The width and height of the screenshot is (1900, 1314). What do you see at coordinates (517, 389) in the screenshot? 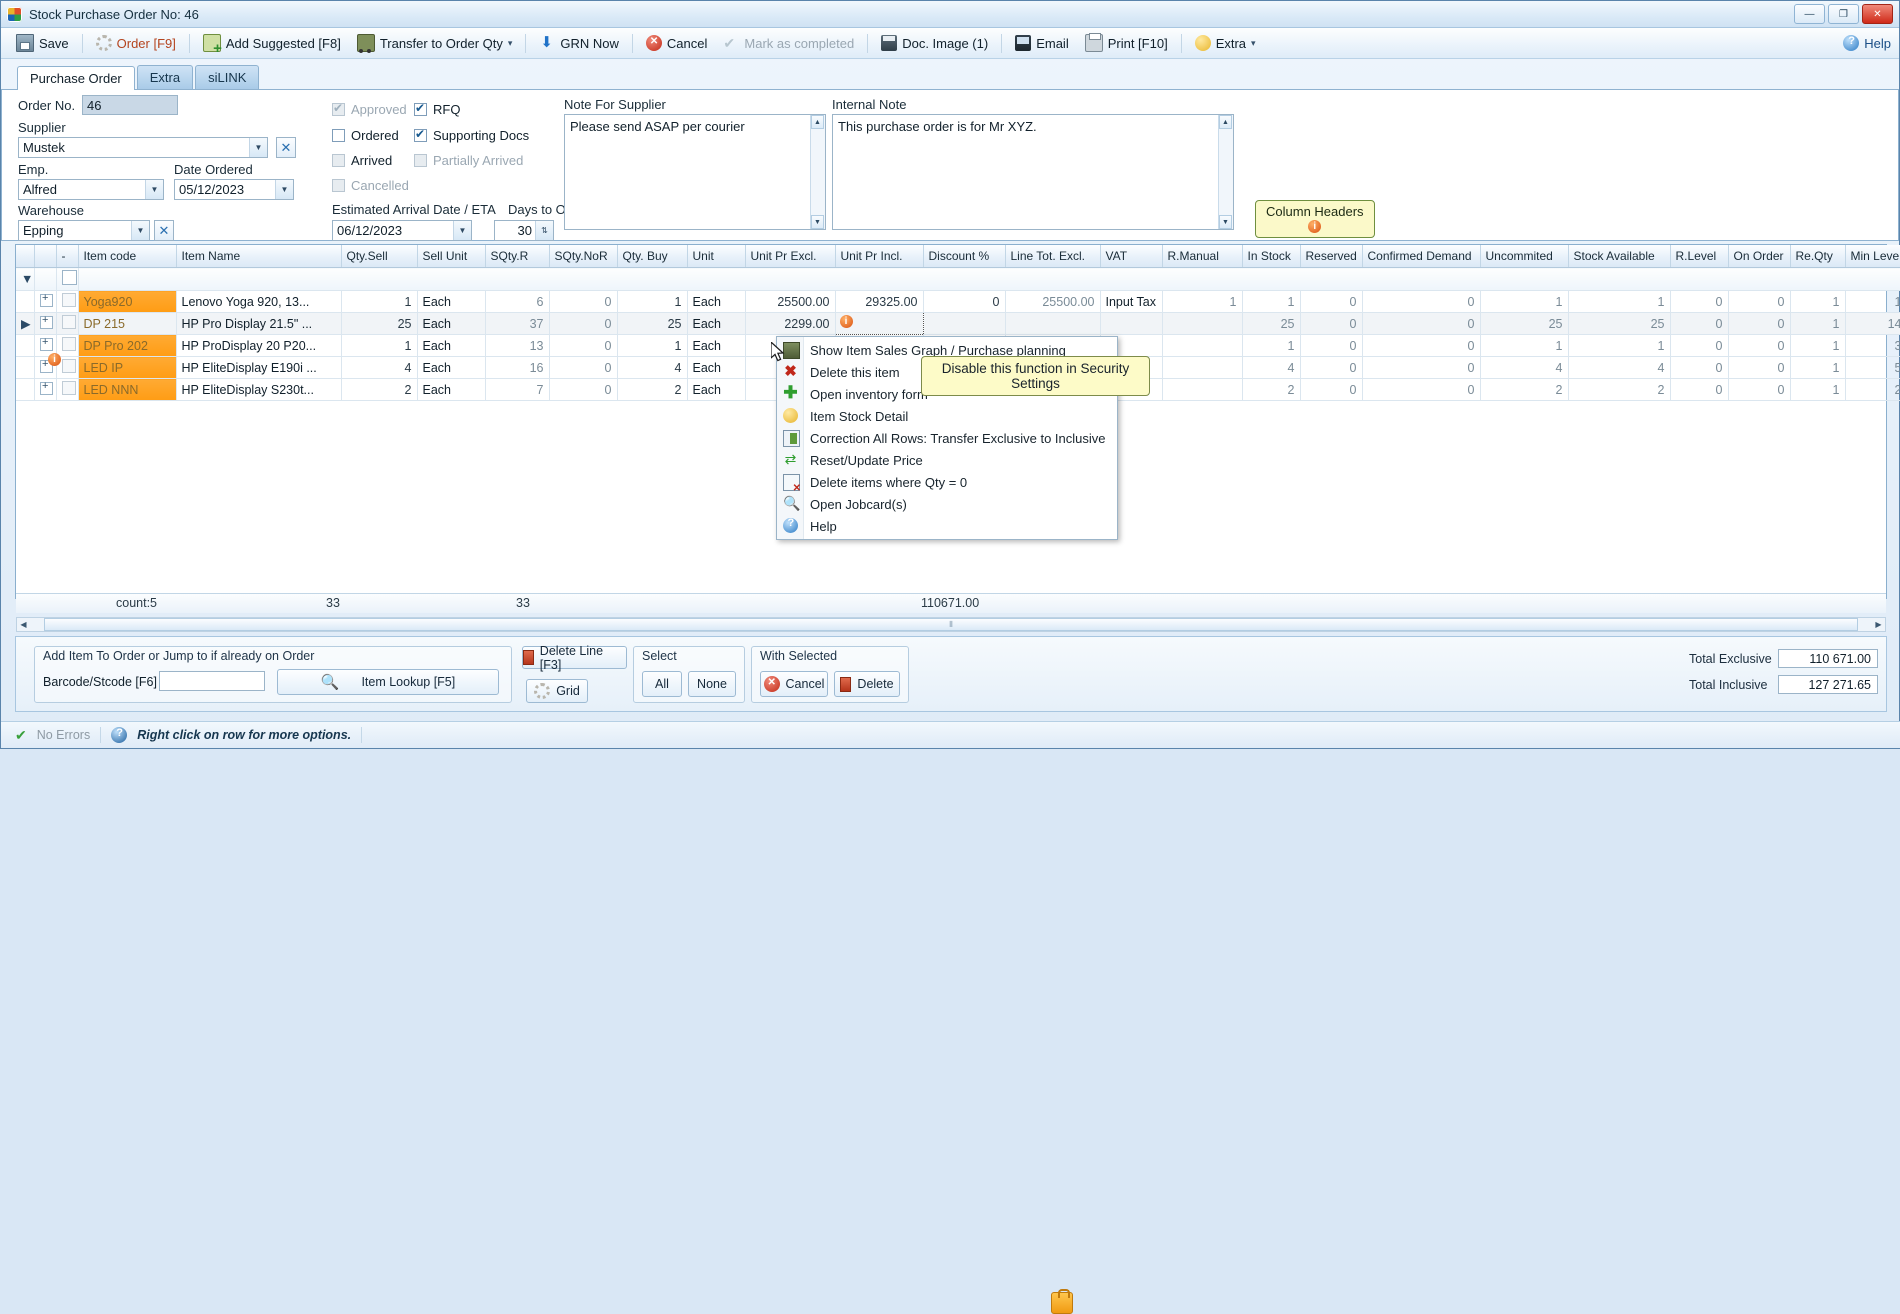
I see `cell-sqty-r: 7` at bounding box center [517, 389].